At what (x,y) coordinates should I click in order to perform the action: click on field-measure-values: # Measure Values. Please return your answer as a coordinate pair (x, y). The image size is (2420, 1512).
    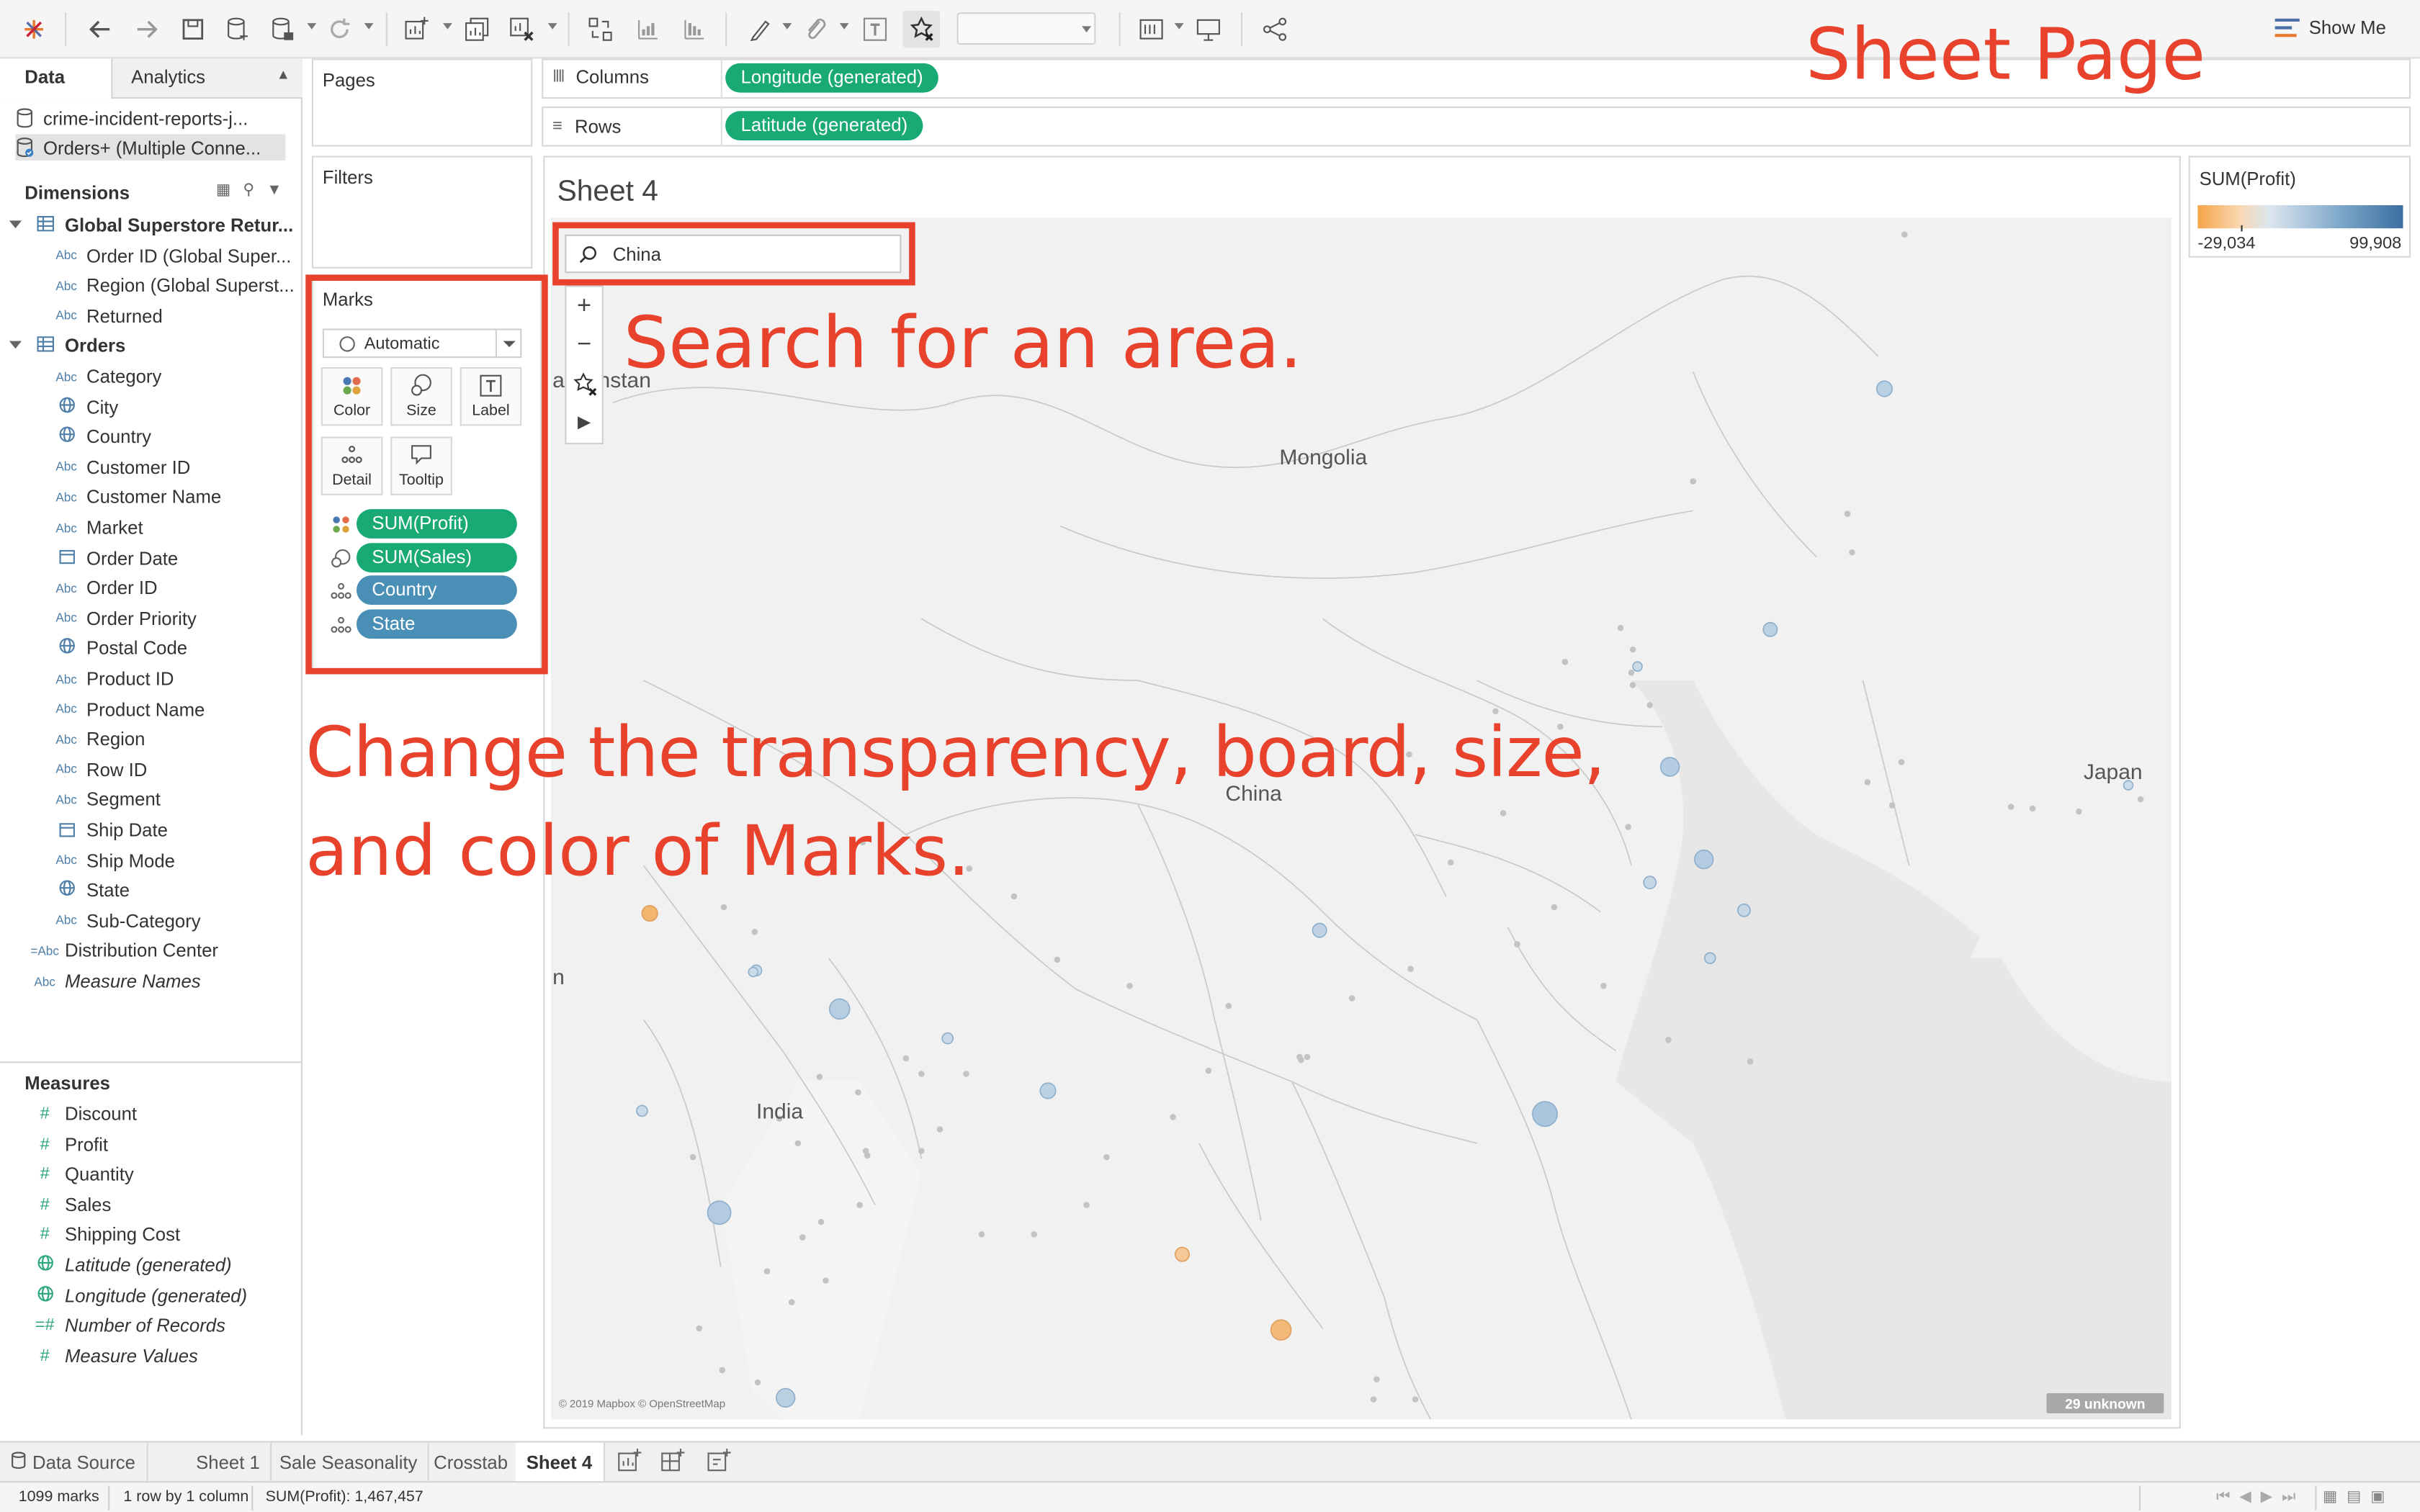
    Looking at the image, I should click on (111, 1356).